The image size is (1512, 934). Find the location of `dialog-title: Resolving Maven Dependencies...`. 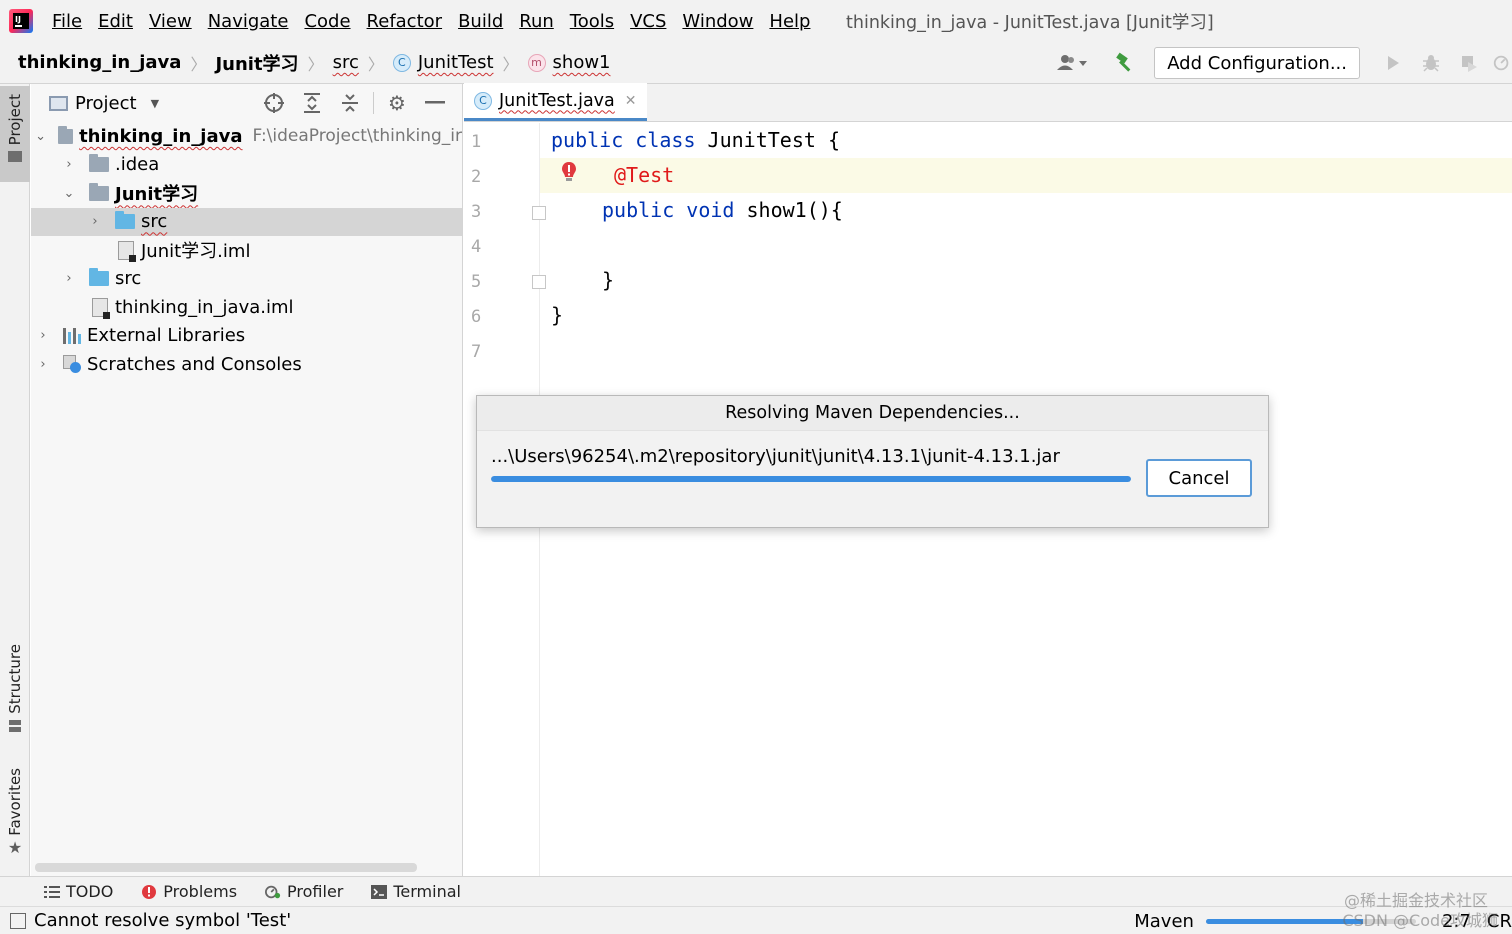

dialog-title: Resolving Maven Dependencies... is located at coordinates (872, 413).